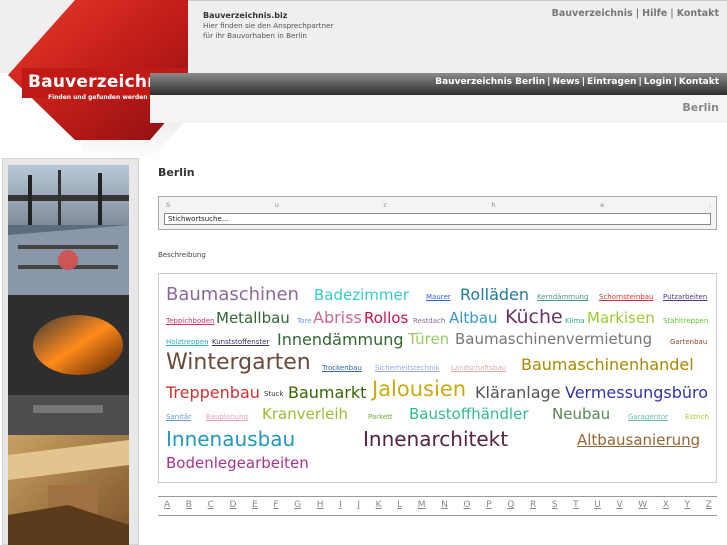  I want to click on tag-link: Kranverleih, so click(305, 414).